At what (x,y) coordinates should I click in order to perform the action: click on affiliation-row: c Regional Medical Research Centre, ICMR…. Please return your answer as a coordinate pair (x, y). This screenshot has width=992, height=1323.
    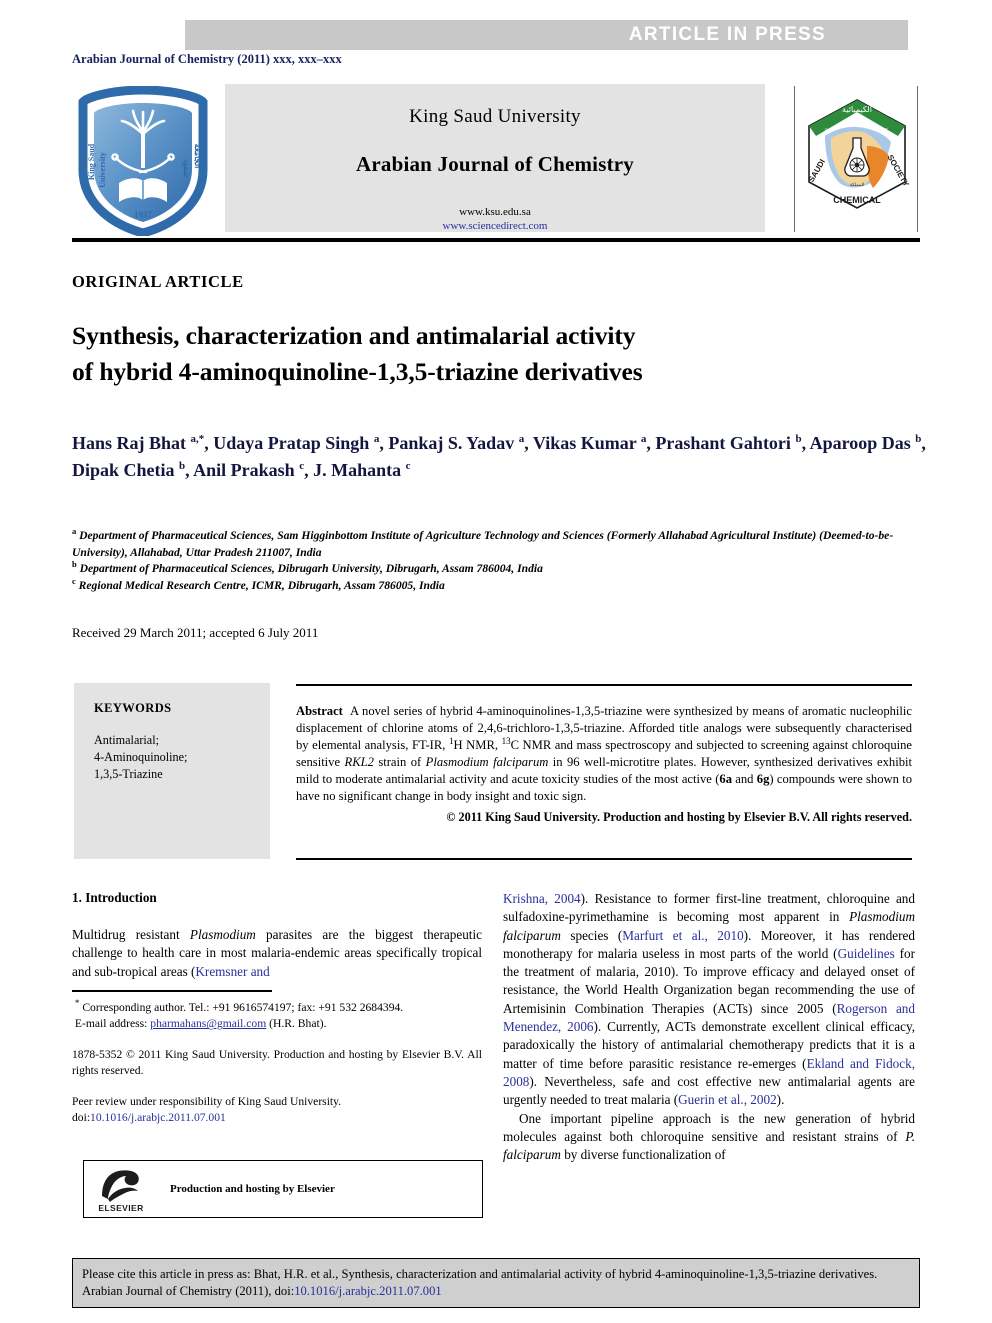
    Looking at the image, I should click on (258, 583).